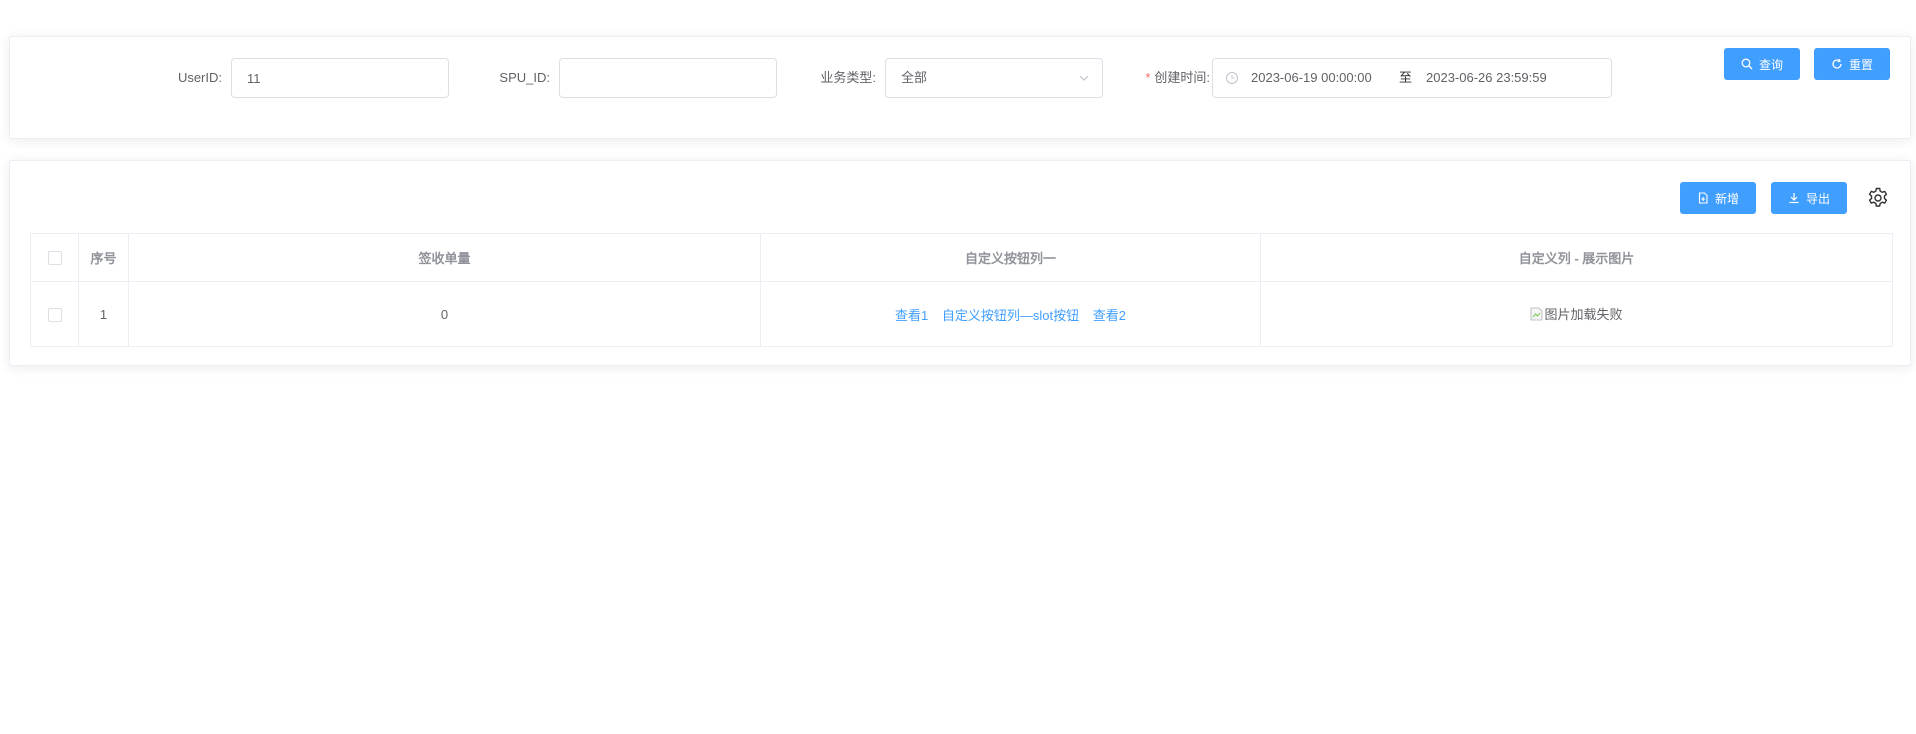 This screenshot has height=734, width=1916. Describe the element at coordinates (524, 77) in the screenshot. I see `spu-id-label: SPU_ID:` at that location.